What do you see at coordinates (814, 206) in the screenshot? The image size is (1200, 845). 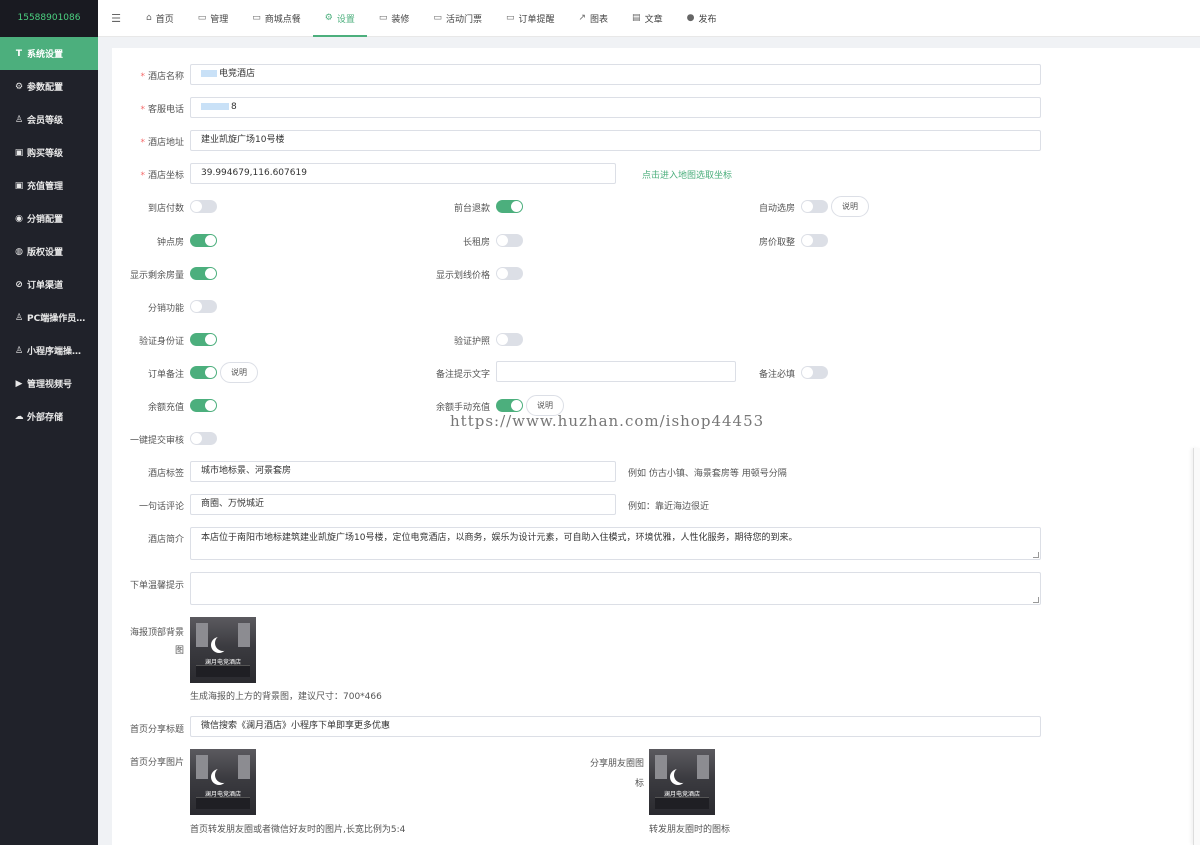 I see `auto-room-switch` at bounding box center [814, 206].